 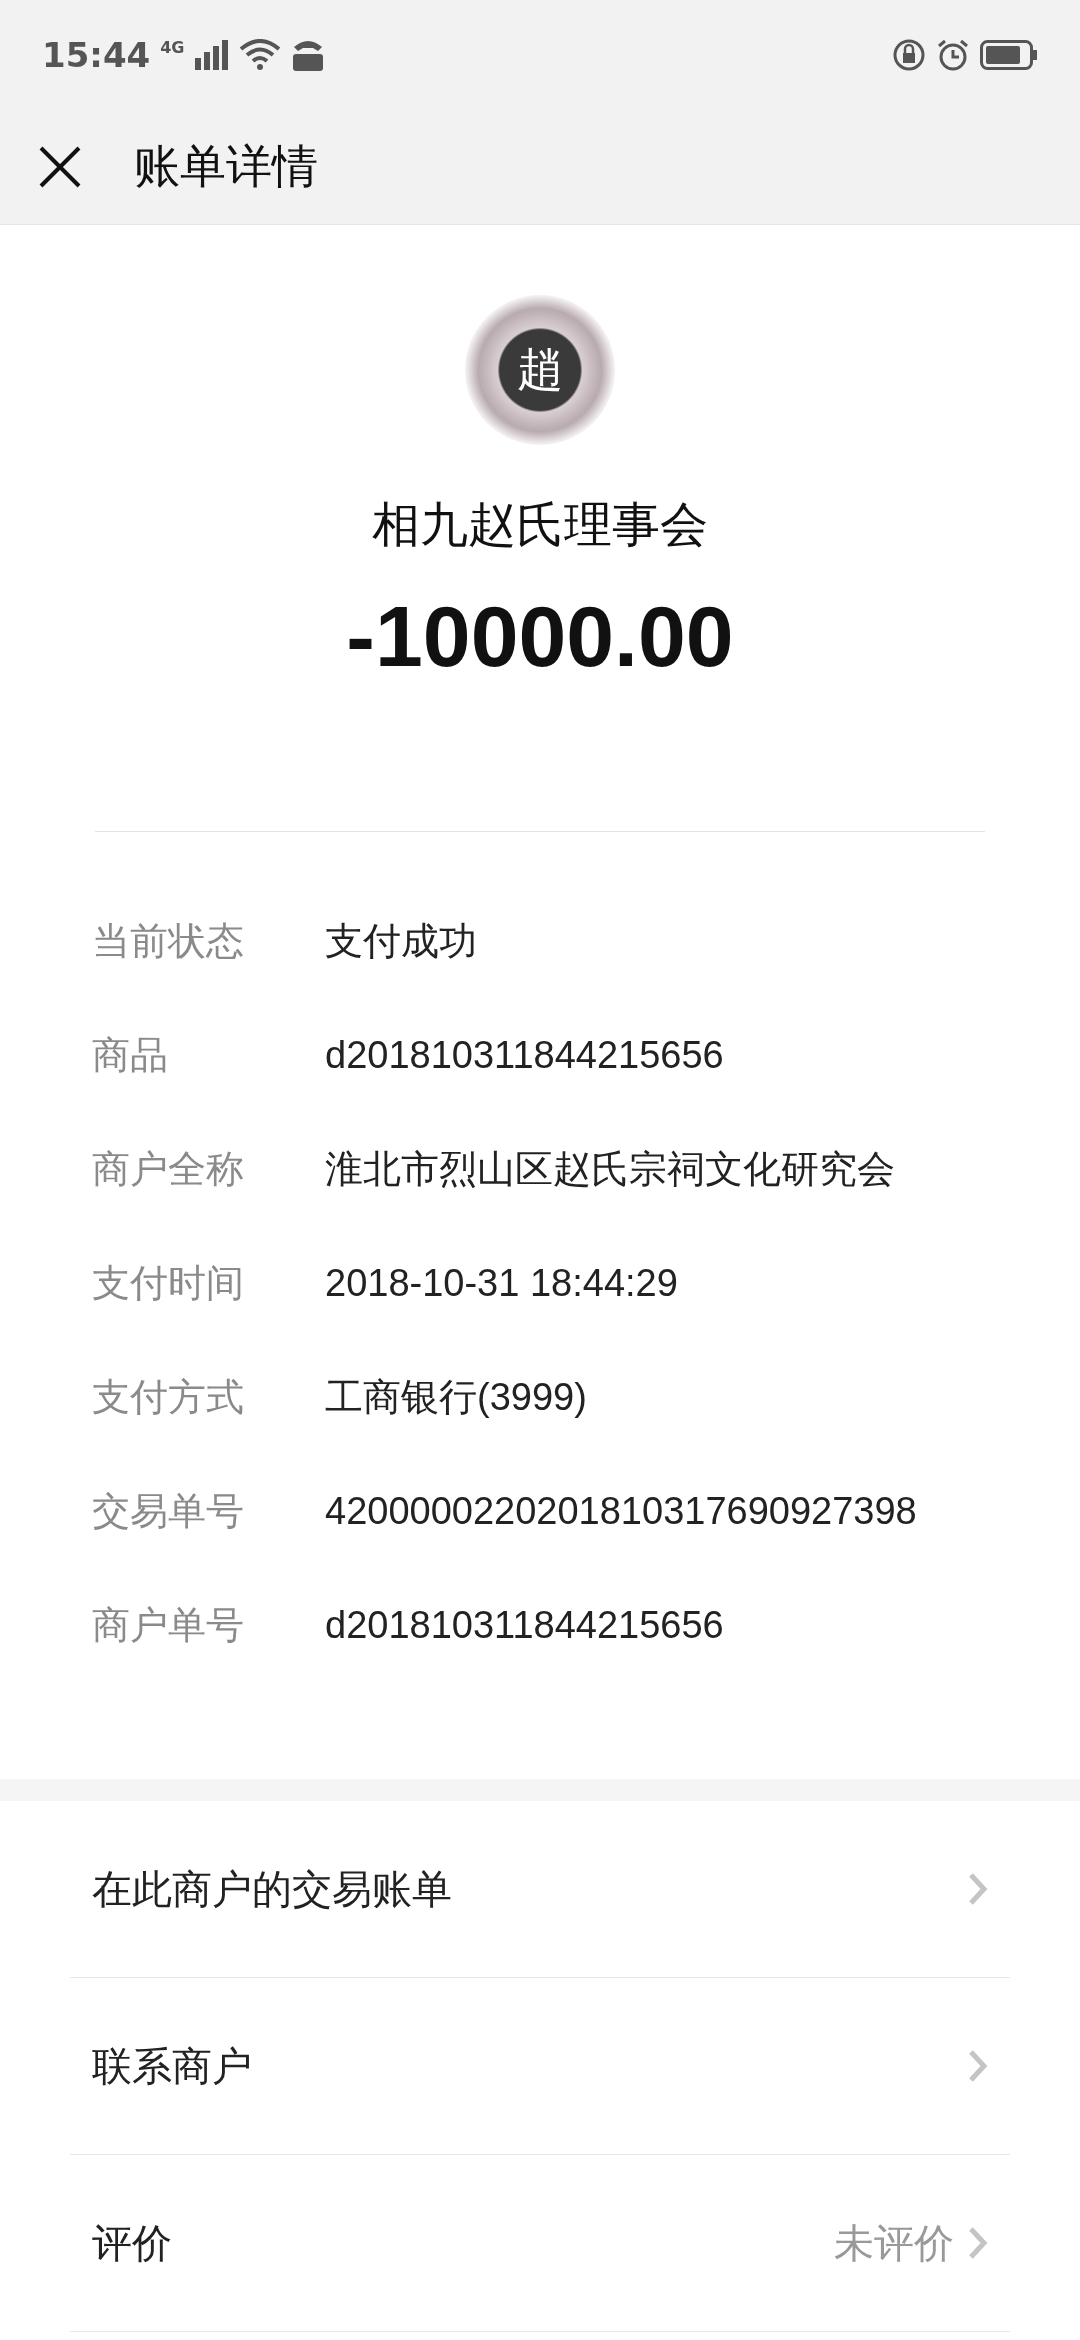 I want to click on close-icon, so click(x=60, y=167).